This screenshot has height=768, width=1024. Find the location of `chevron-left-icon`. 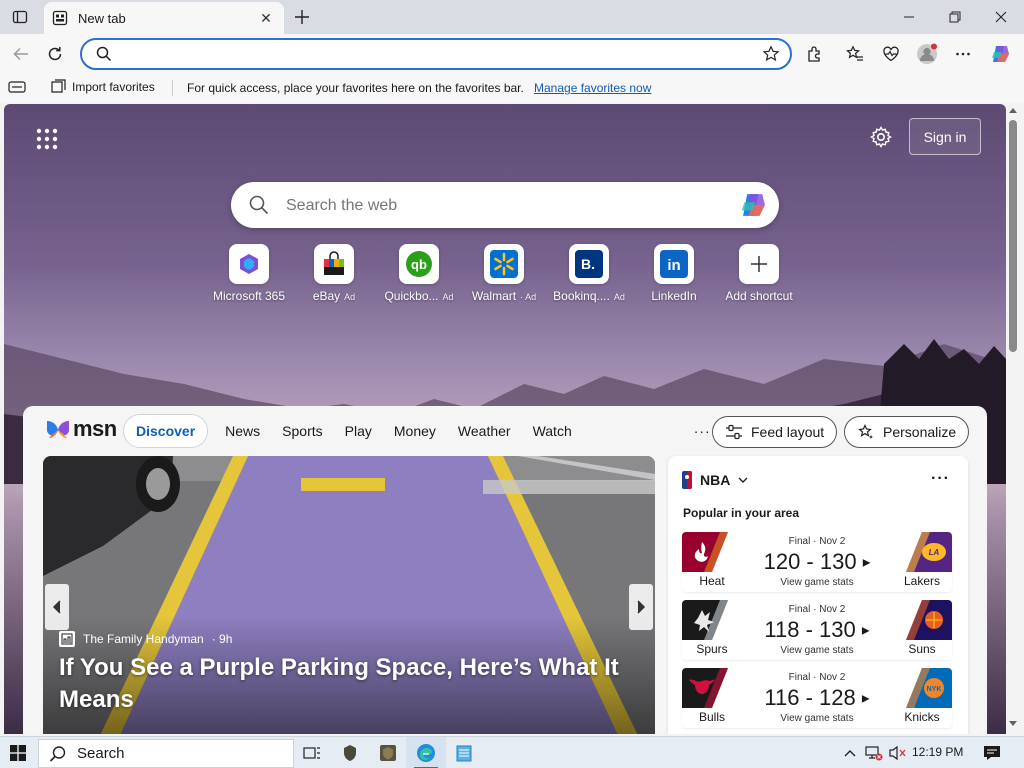

chevron-left-icon is located at coordinates (56, 607).